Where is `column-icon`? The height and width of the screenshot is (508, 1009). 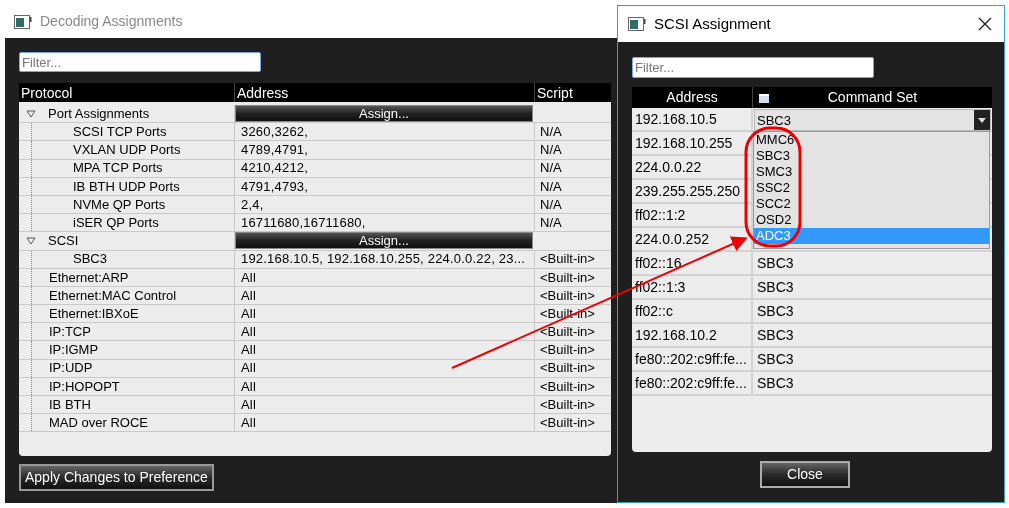 column-icon is located at coordinates (764, 97).